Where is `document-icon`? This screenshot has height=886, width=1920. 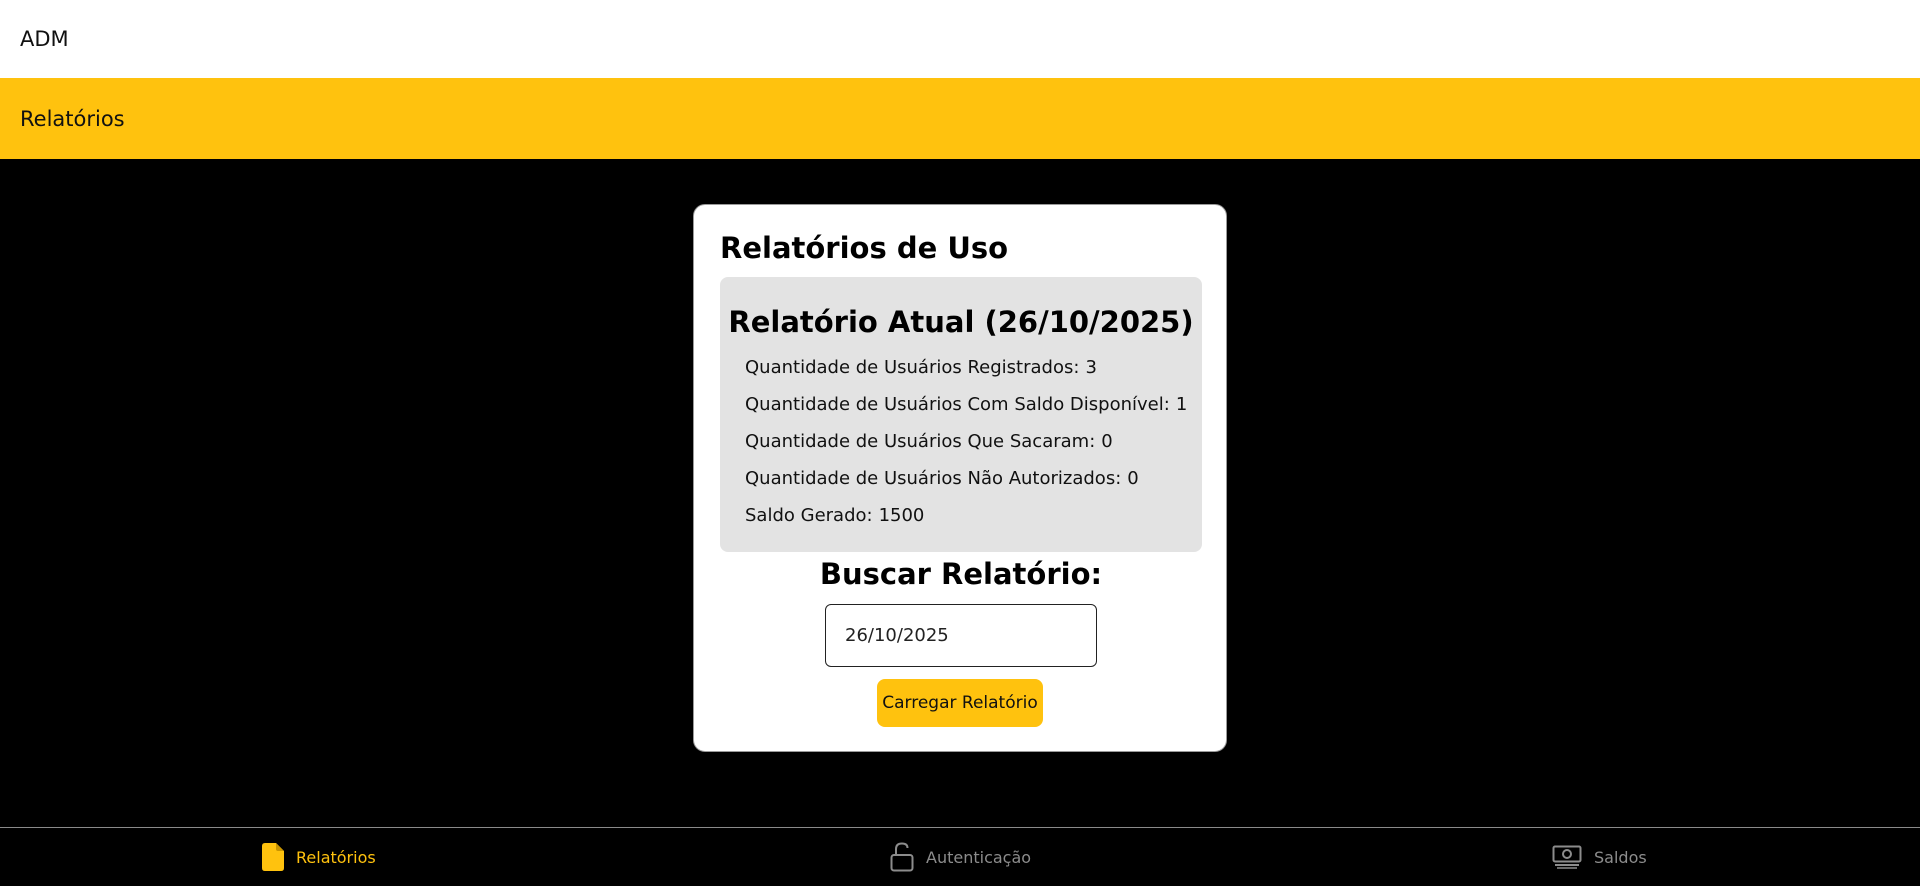 document-icon is located at coordinates (273, 857).